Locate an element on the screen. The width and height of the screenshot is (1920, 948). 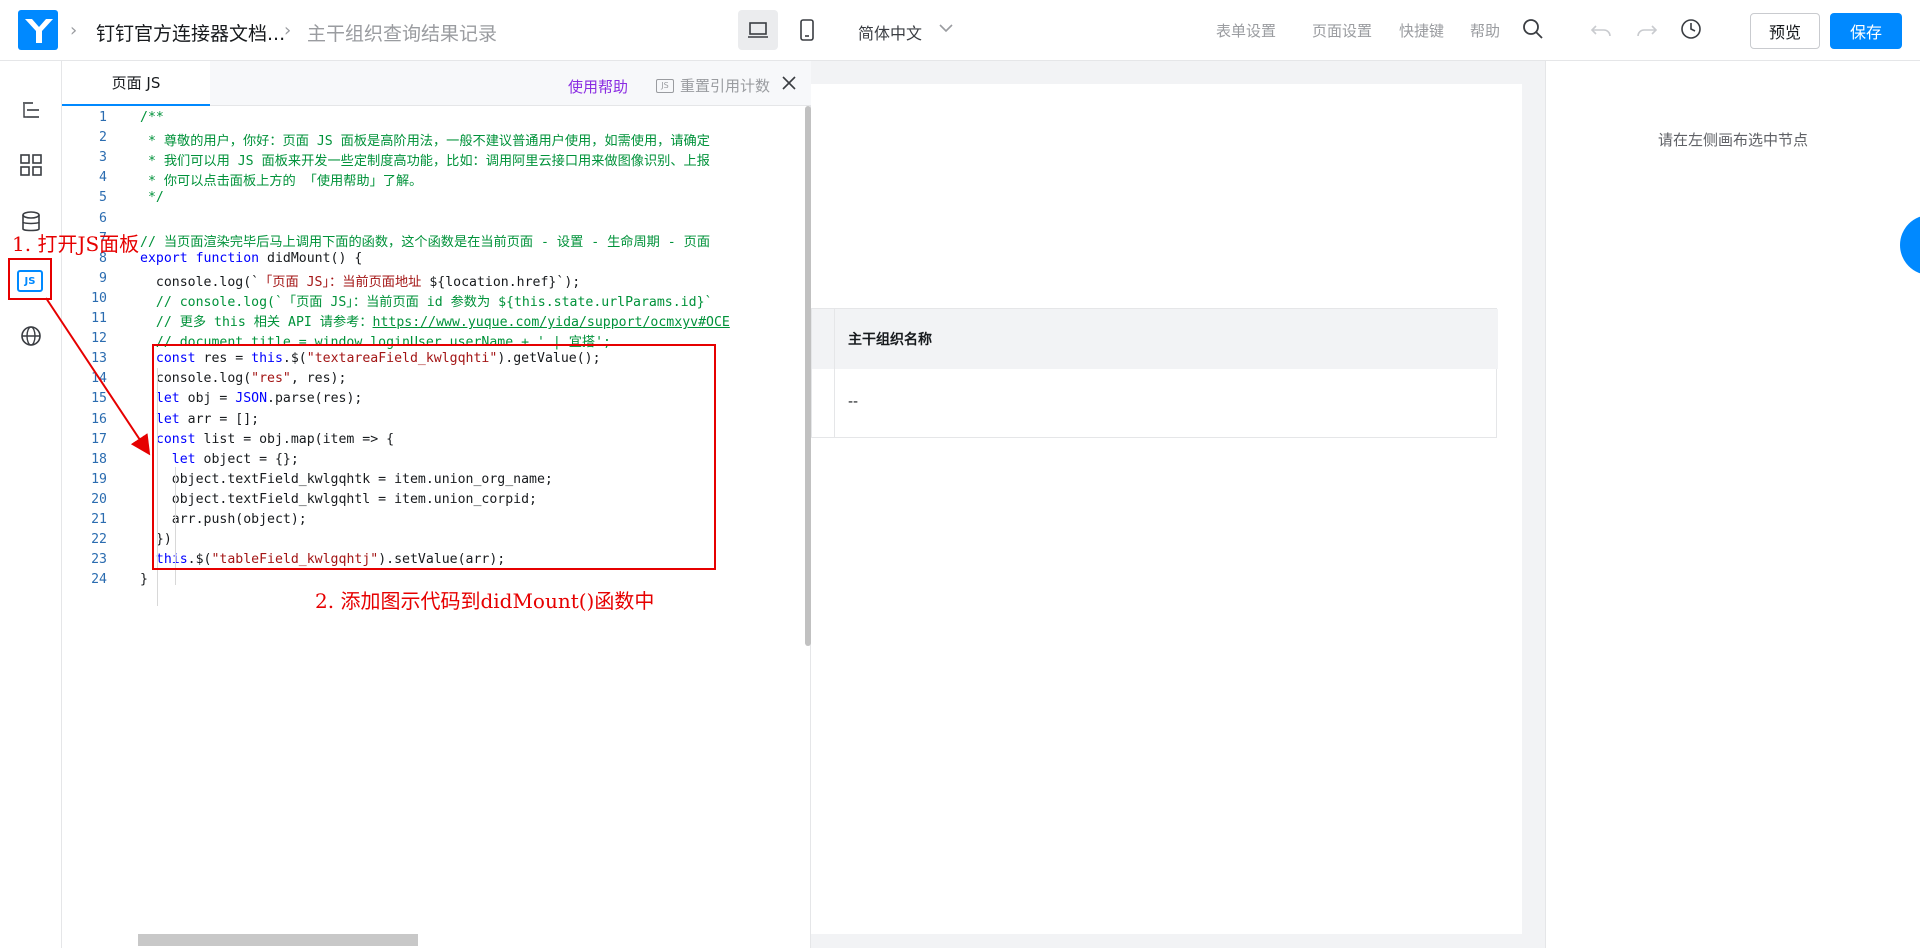
code-text: } is located at coordinates (144, 579).